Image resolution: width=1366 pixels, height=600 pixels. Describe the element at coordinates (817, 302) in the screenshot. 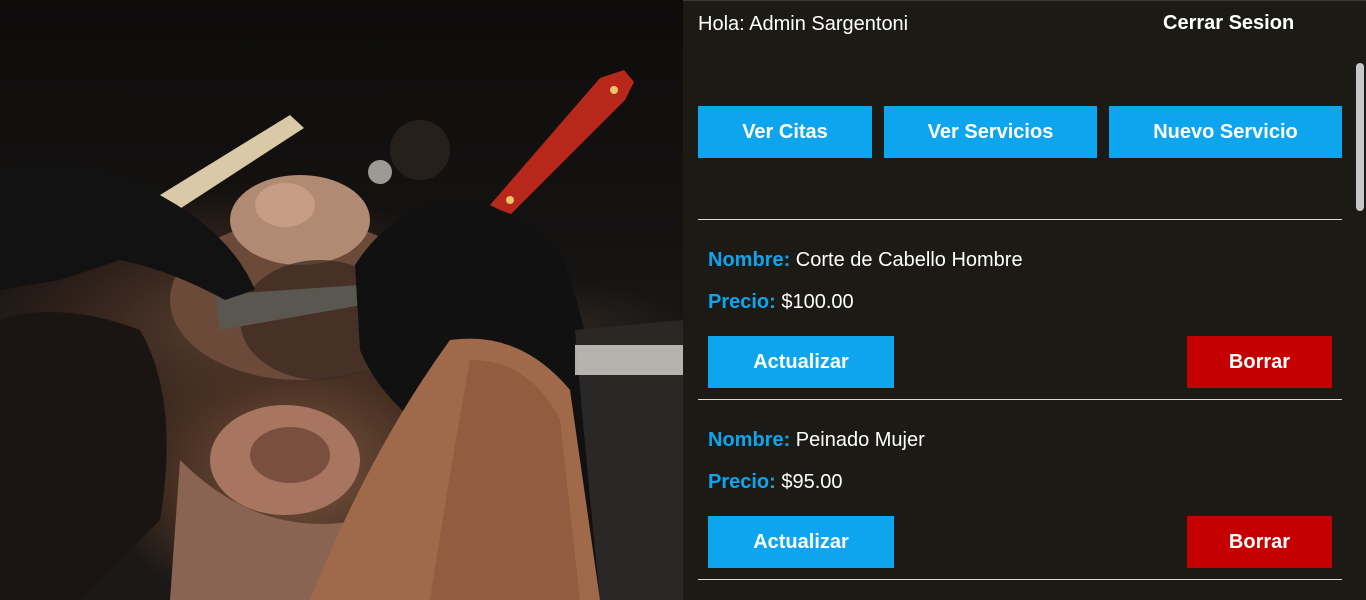

I see `service-price-value: $100.00` at that location.